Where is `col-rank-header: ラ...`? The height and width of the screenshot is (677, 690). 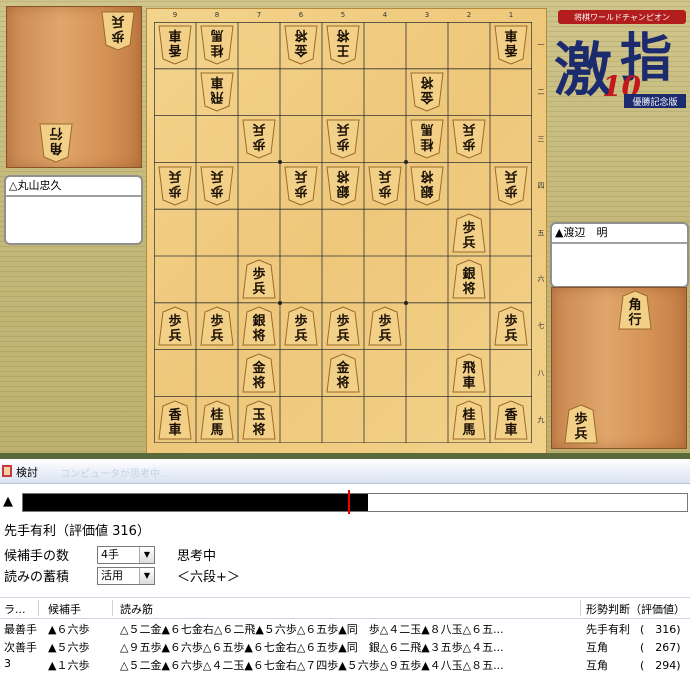 col-rank-header: ラ... is located at coordinates (15, 609).